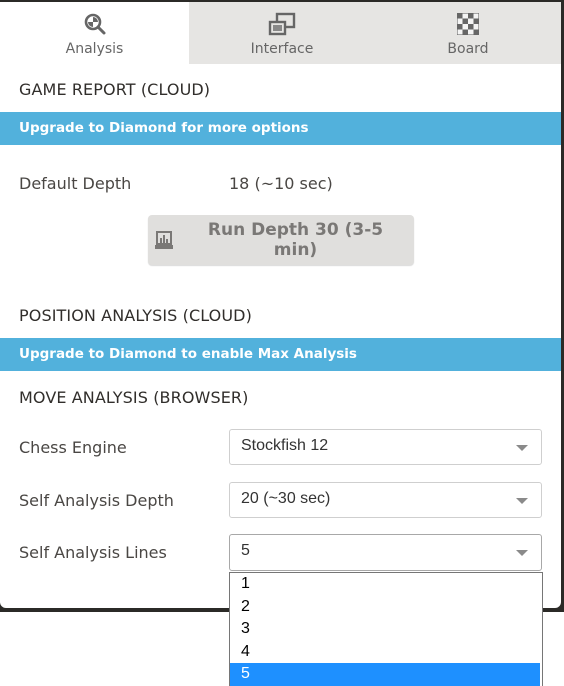 Image resolution: width=564 pixels, height=686 pixels. I want to click on chess-engine-value: Stockfish 12, so click(285, 445).